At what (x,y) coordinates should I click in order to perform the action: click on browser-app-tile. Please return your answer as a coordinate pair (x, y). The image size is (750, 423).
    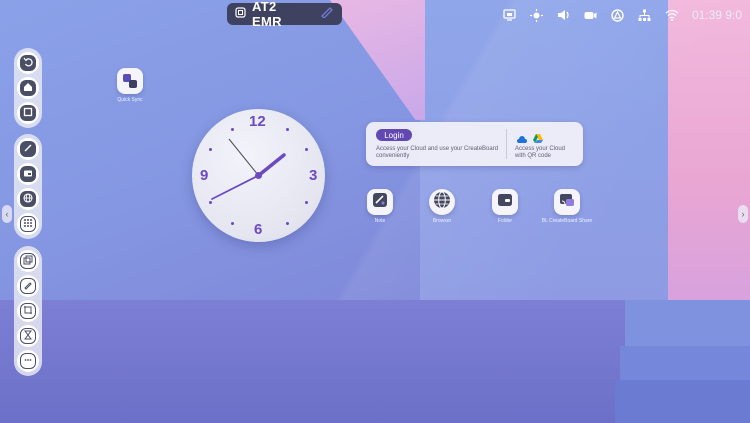
    Looking at the image, I should click on (442, 202).